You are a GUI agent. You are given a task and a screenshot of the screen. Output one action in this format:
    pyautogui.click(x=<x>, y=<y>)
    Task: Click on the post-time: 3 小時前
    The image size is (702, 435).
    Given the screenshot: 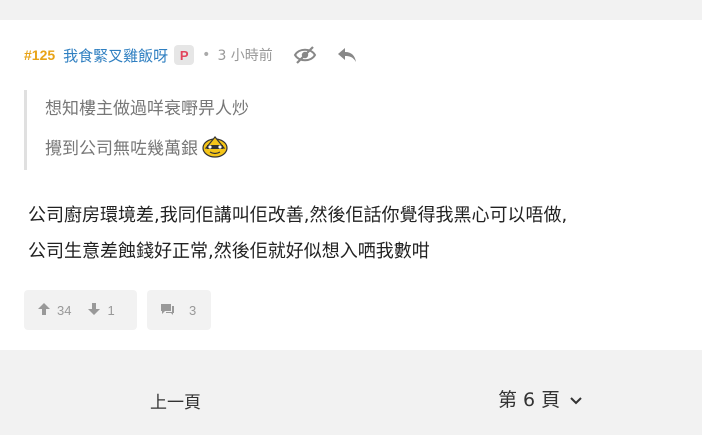 What is the action you would take?
    pyautogui.click(x=245, y=56)
    